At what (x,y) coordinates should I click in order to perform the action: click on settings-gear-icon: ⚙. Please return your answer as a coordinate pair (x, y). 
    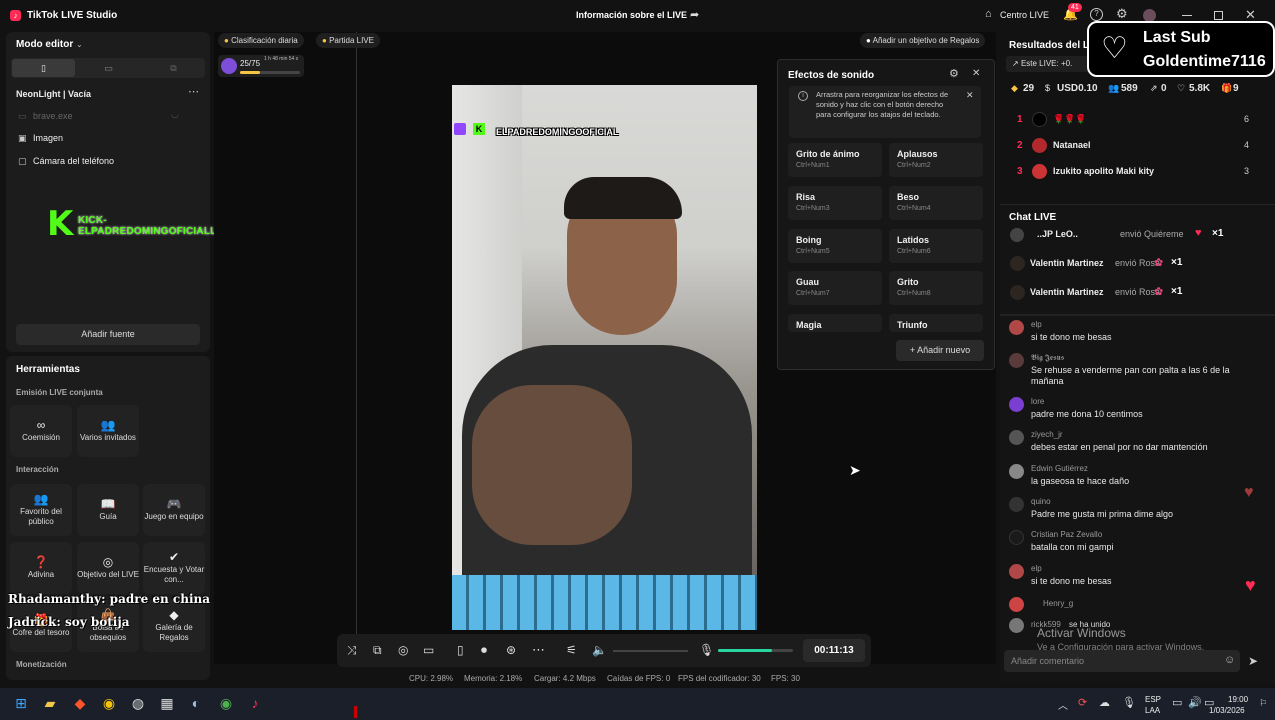
    Looking at the image, I should click on (1122, 14).